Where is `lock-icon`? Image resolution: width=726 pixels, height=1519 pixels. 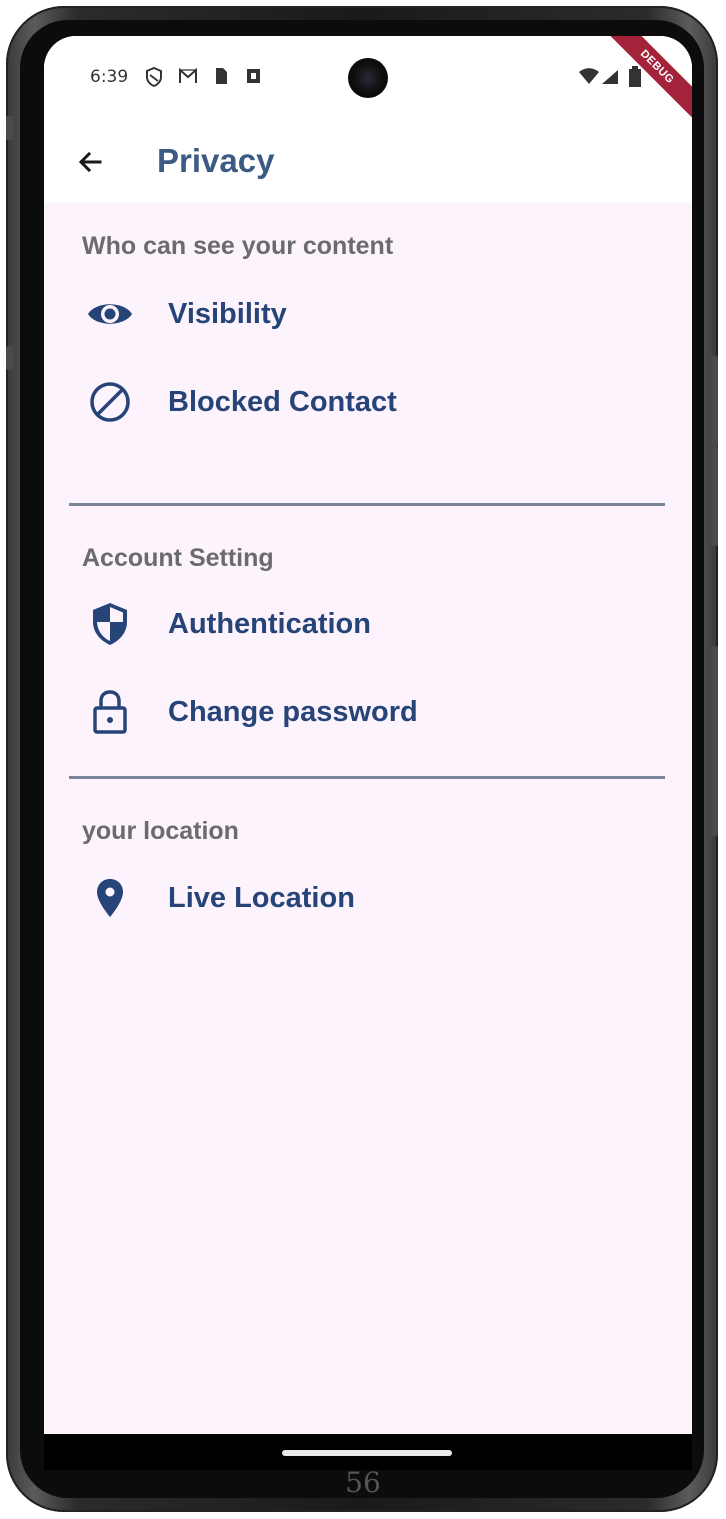 lock-icon is located at coordinates (110, 712).